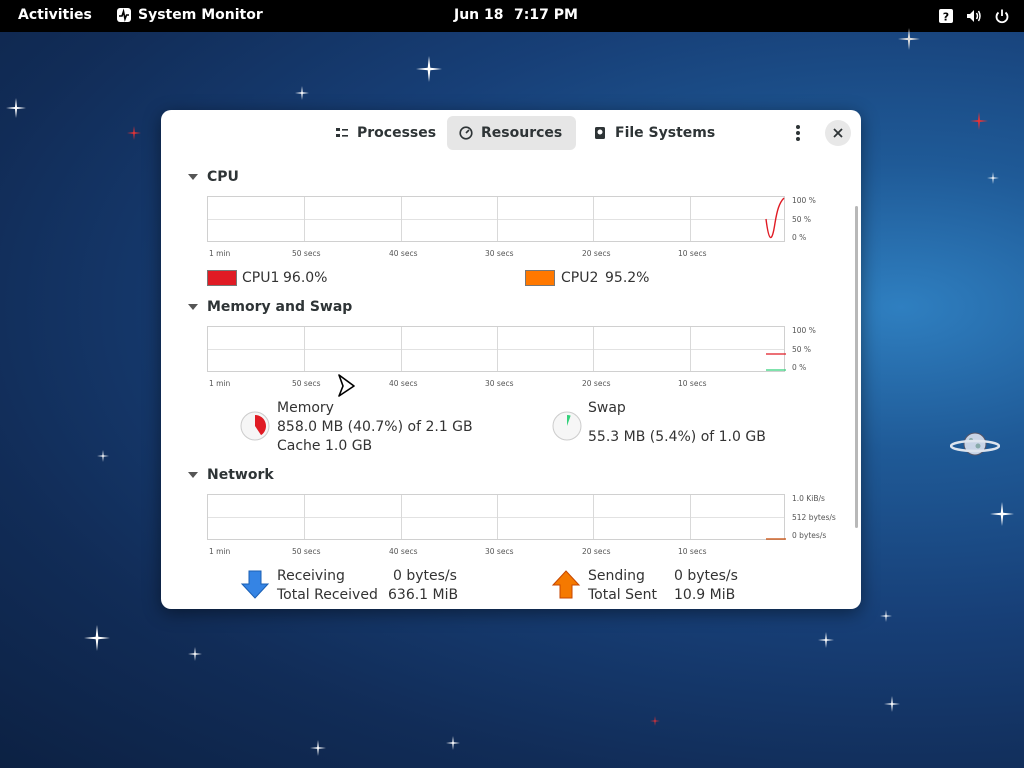 The height and width of the screenshot is (768, 1024). I want to click on cpu-x-label: 50 secs, so click(306, 253).